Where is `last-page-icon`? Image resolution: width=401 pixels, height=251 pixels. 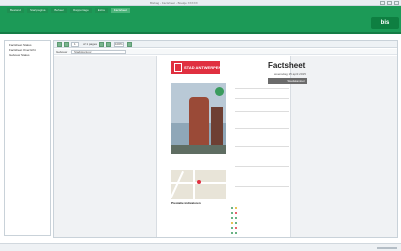
last-page-icon is located at coordinates (108, 44).